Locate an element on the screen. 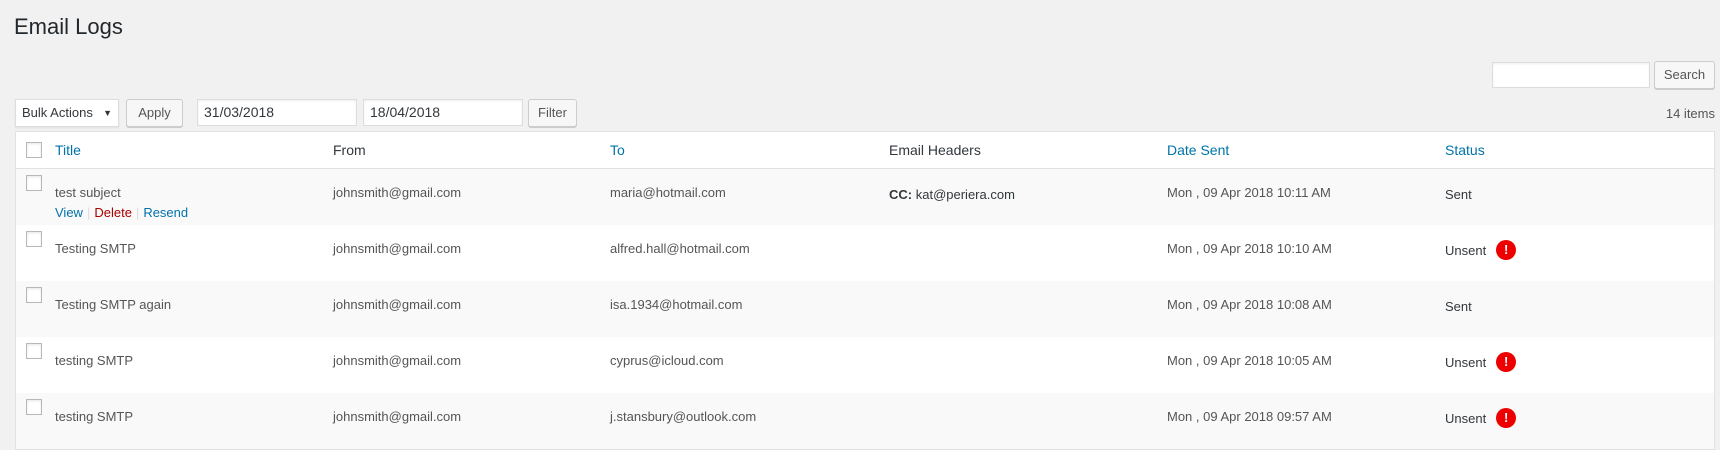  row-title: test subject is located at coordinates (88, 192).